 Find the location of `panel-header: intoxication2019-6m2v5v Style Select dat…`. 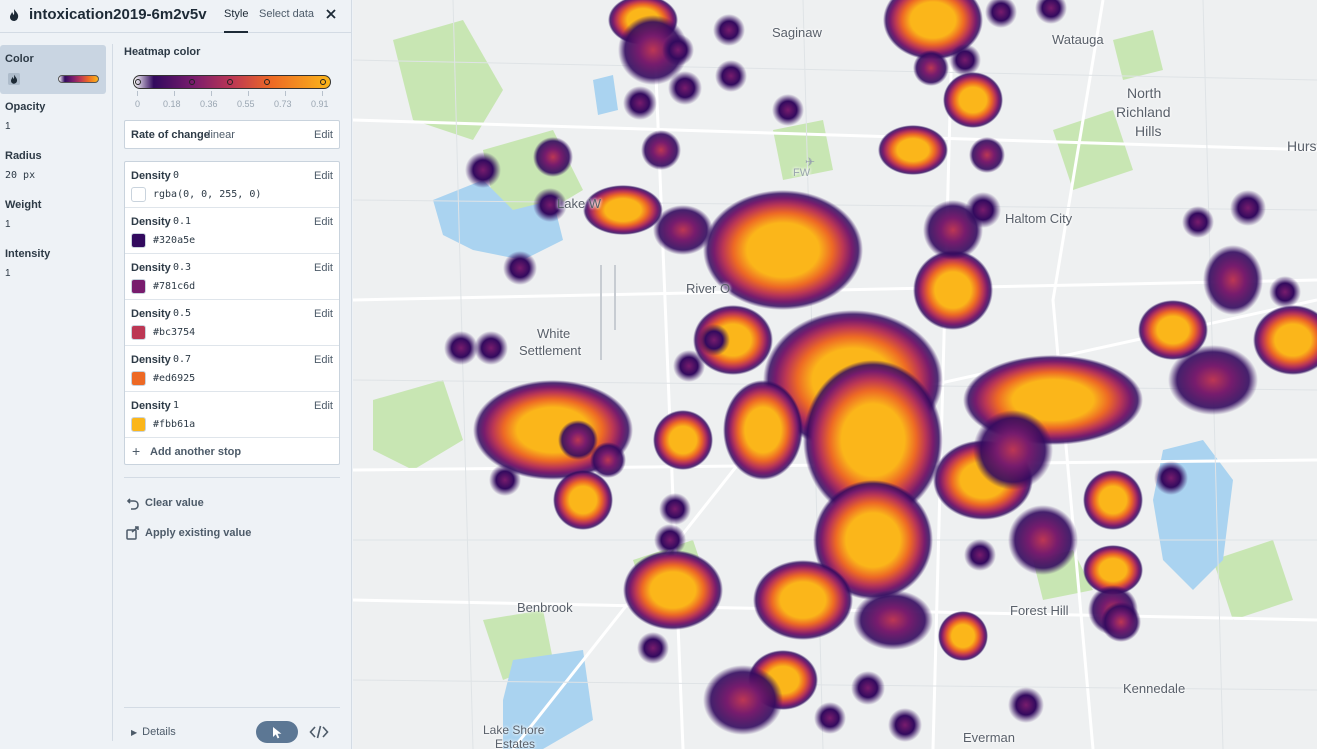

panel-header: intoxication2019-6m2v5v Style Select dat… is located at coordinates (176, 16).